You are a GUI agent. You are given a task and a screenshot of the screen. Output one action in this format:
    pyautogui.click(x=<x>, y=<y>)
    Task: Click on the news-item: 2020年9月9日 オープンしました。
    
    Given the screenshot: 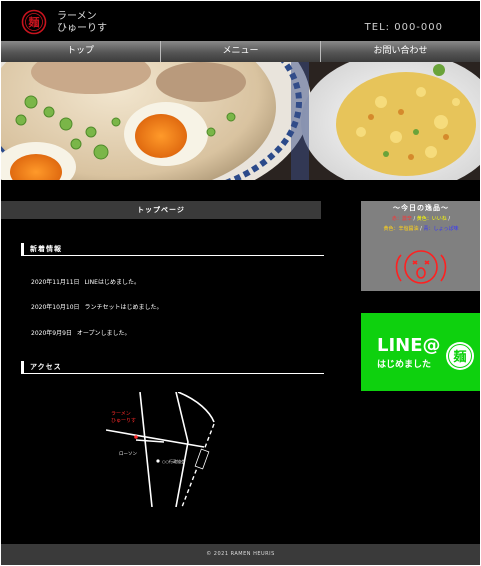 What is the action you would take?
    pyautogui.click(x=81, y=332)
    